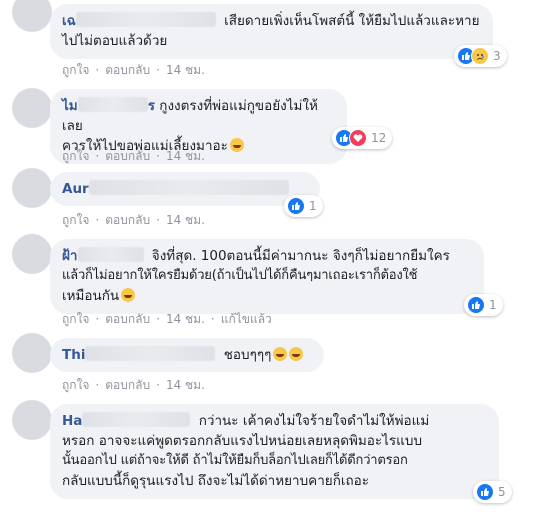  Describe the element at coordinates (246, 319) in the screenshot. I see `edited-label: แก้ไขแล้ว` at that location.